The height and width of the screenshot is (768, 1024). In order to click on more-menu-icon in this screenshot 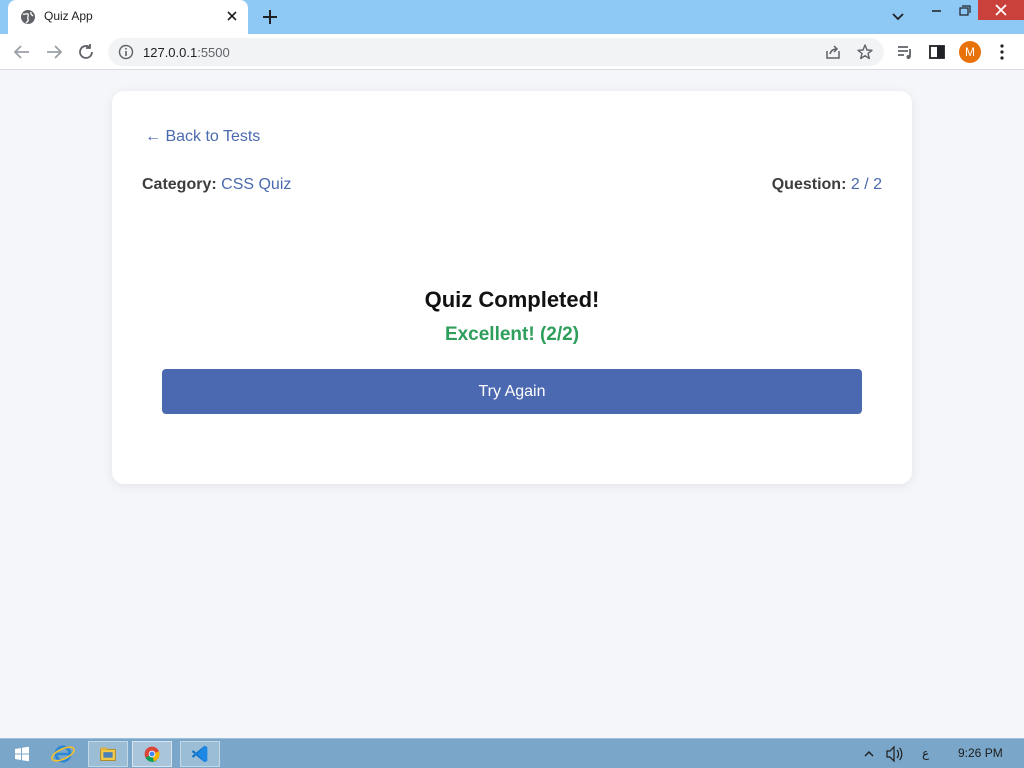, I will do `click(1002, 52)`.